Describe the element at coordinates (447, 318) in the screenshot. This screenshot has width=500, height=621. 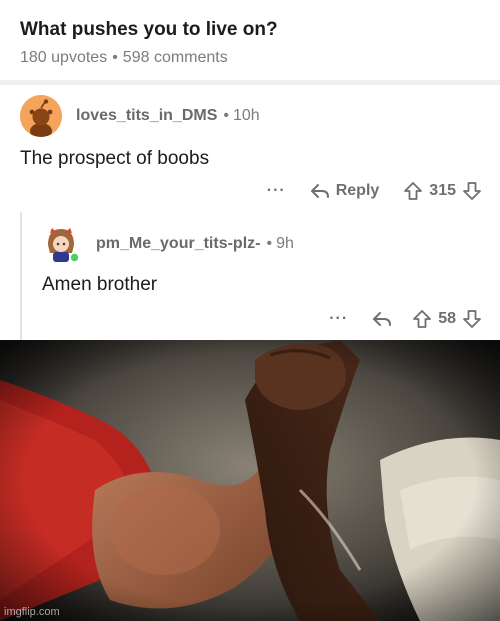
I see `vote-count: 58` at that location.